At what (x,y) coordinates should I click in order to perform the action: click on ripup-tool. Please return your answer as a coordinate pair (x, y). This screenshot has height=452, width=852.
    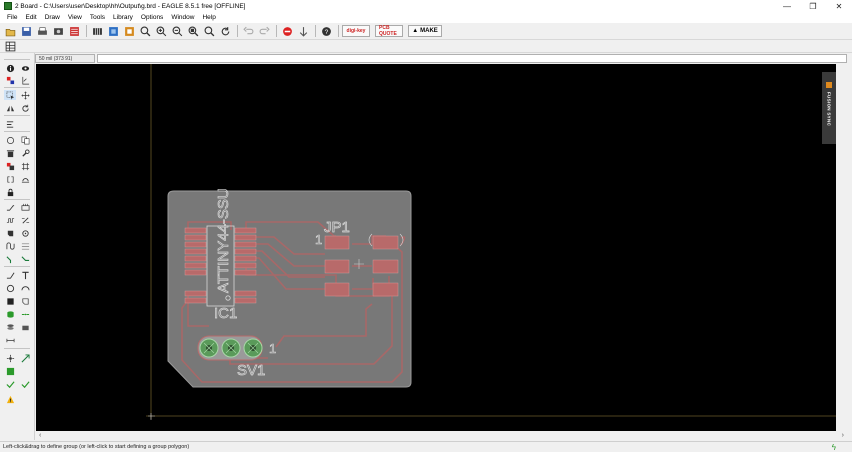
    Looking at the image, I should click on (25, 179).